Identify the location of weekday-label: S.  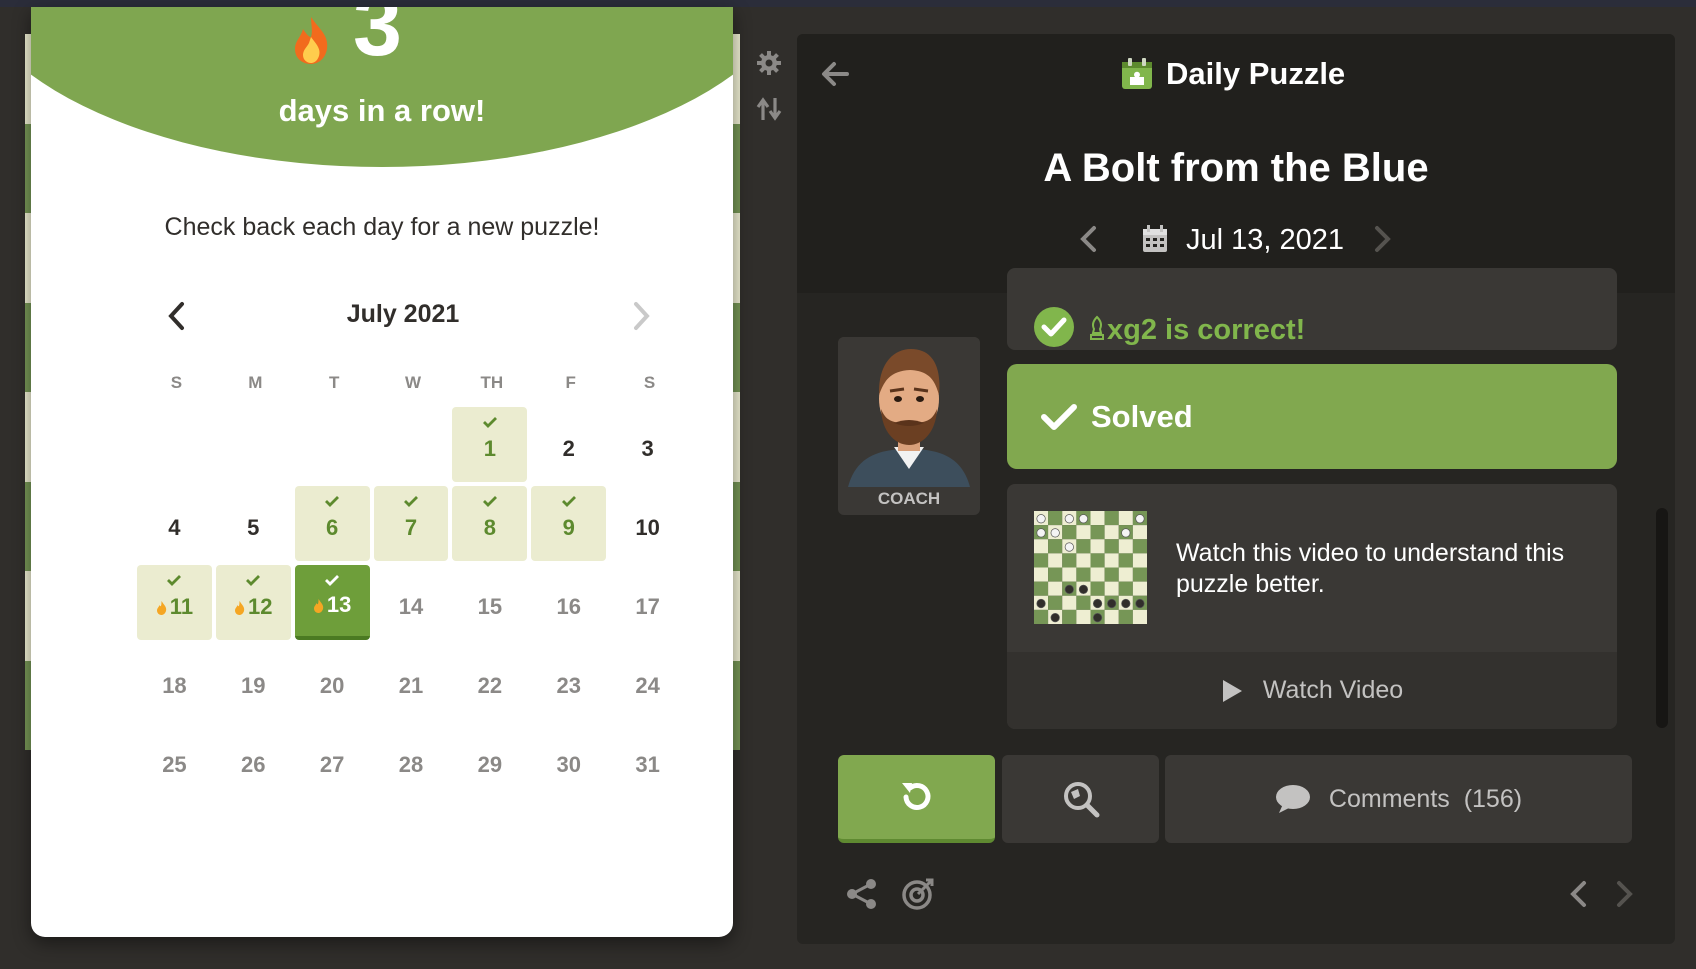
(649, 382).